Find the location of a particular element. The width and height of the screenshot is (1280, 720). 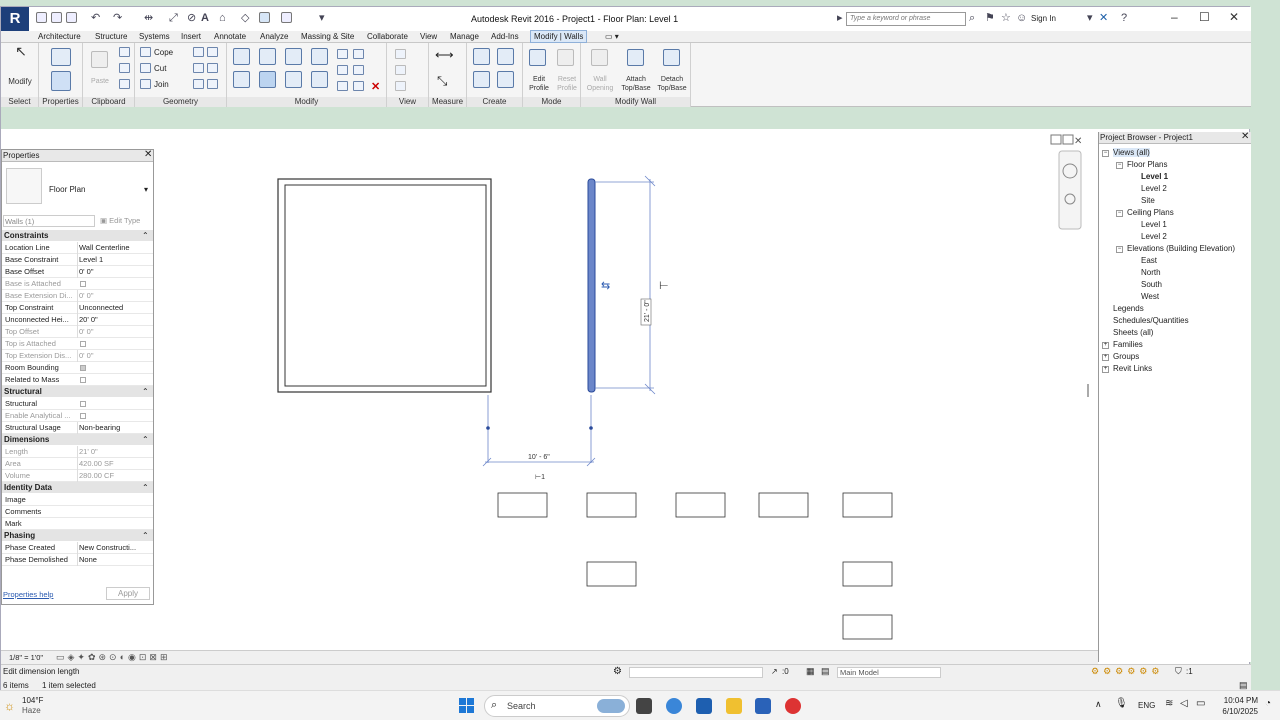

cut-geometry-icon is located at coordinates (145, 68).